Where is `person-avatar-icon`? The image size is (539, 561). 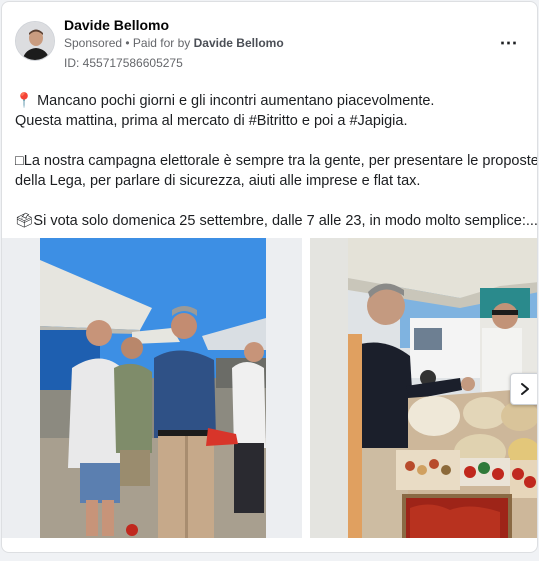
person-avatar-icon is located at coordinates (35, 41).